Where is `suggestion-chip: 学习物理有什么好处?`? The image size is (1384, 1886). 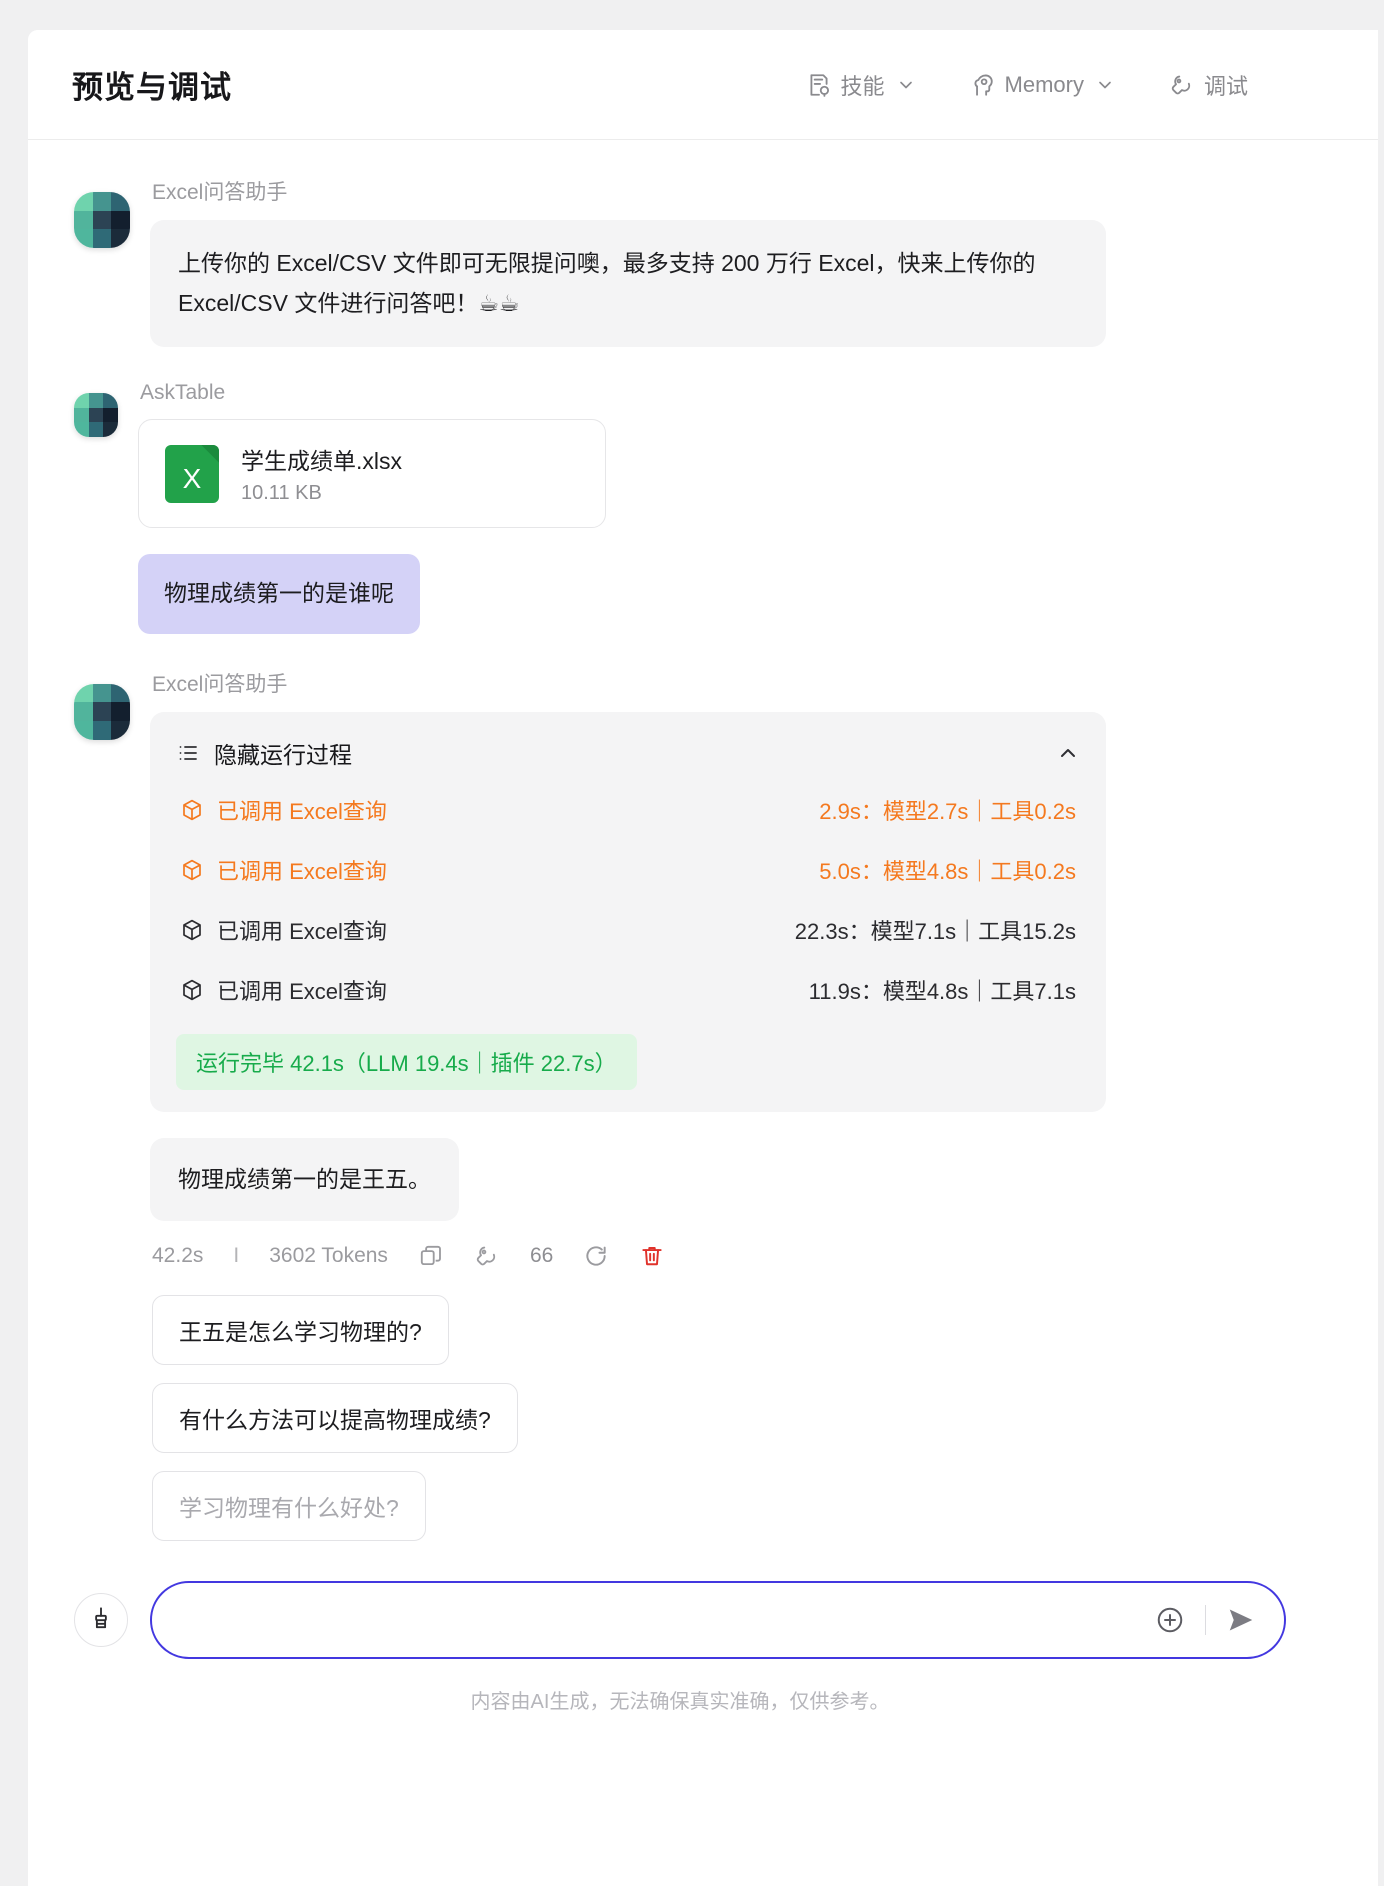
suggestion-chip: 学习物理有什么好处? is located at coordinates (289, 1506).